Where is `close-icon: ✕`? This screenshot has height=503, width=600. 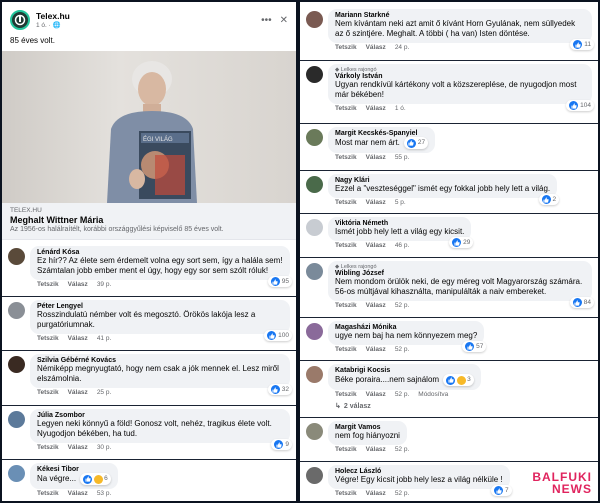 close-icon: ✕ is located at coordinates (284, 20).